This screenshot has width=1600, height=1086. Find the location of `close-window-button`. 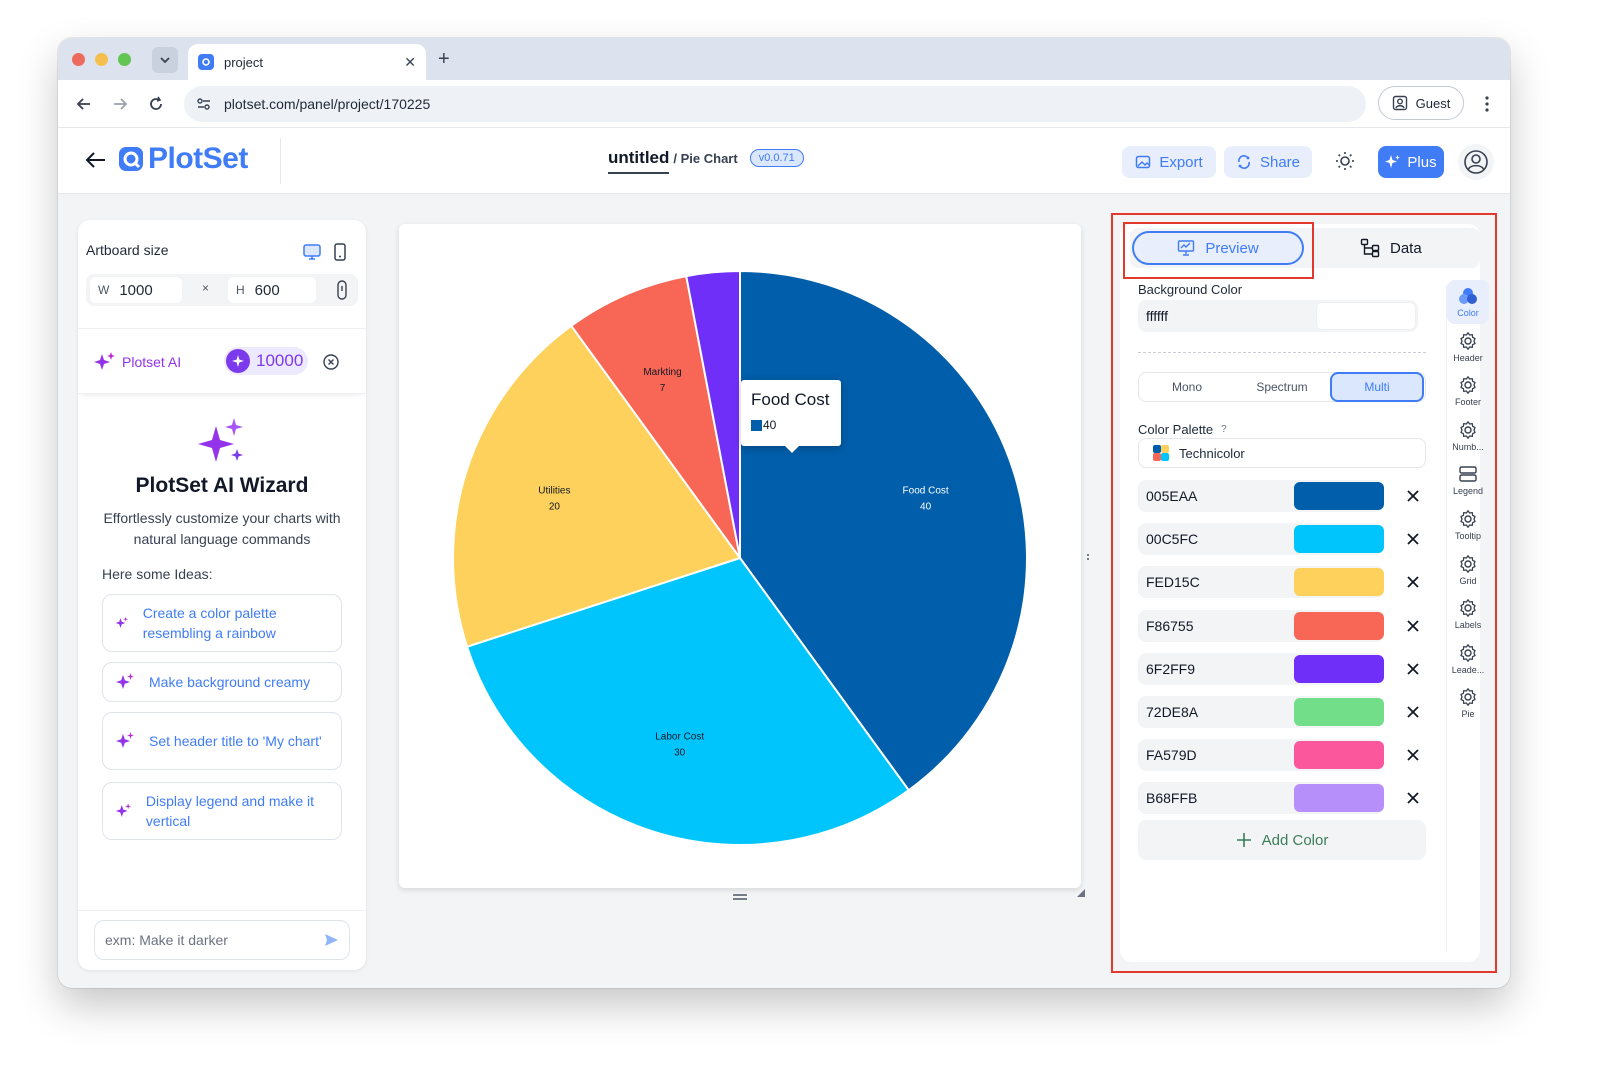

close-window-button is located at coordinates (78, 59).